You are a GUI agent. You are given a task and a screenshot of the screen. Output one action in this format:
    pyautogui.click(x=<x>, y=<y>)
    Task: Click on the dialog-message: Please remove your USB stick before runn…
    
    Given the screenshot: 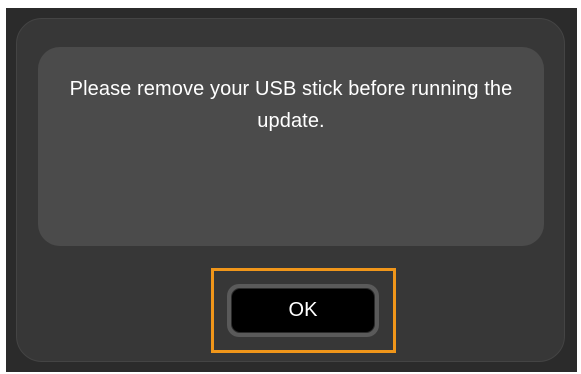 What is the action you would take?
    pyautogui.click(x=291, y=105)
    